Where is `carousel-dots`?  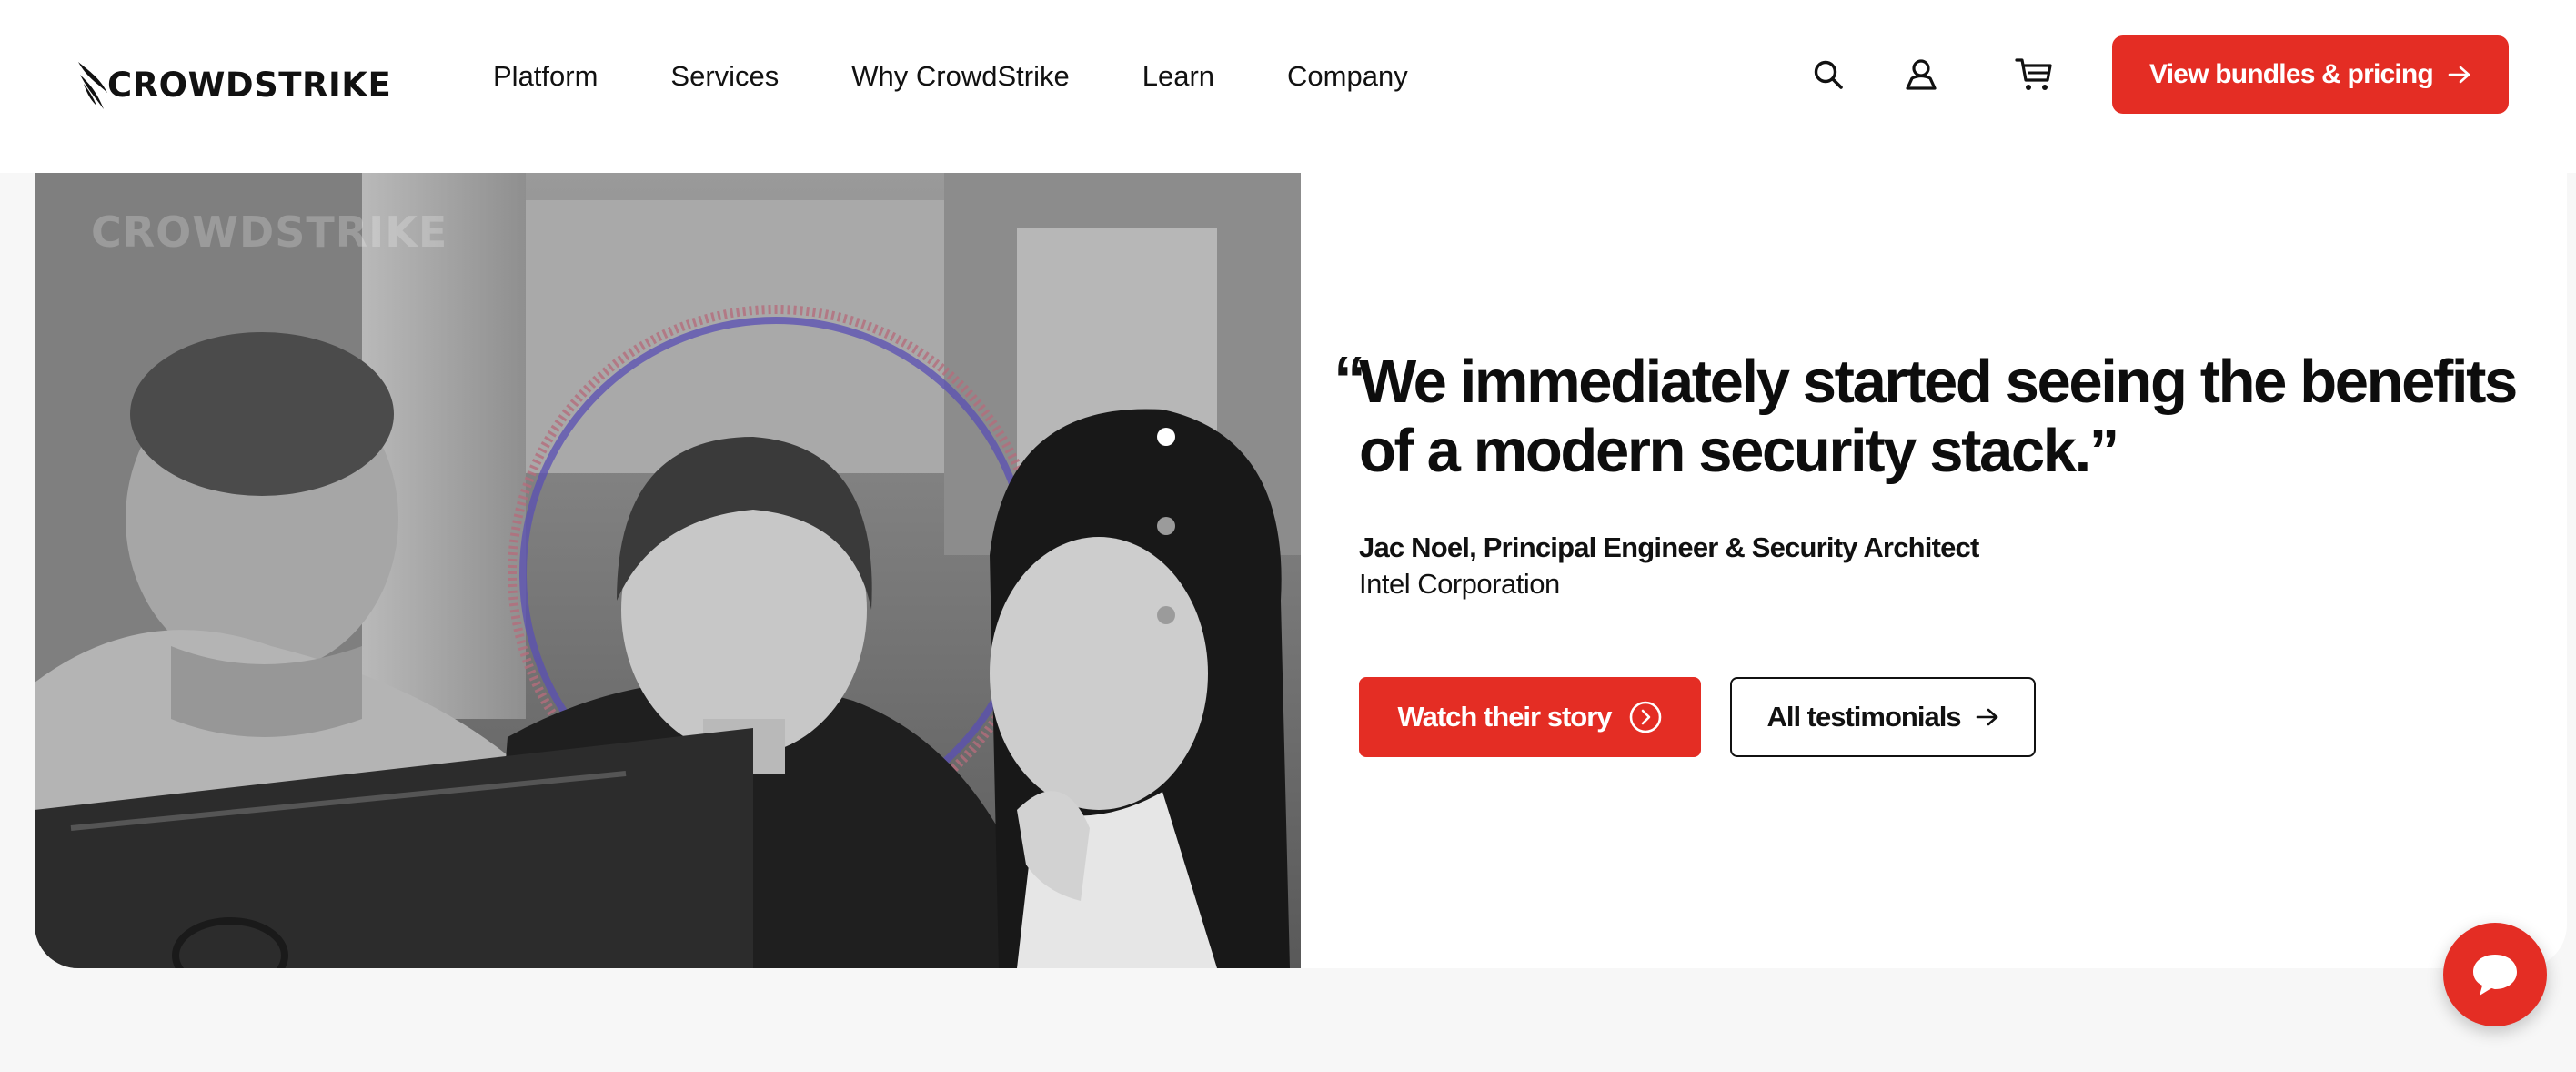 carousel-dots is located at coordinates (1166, 526).